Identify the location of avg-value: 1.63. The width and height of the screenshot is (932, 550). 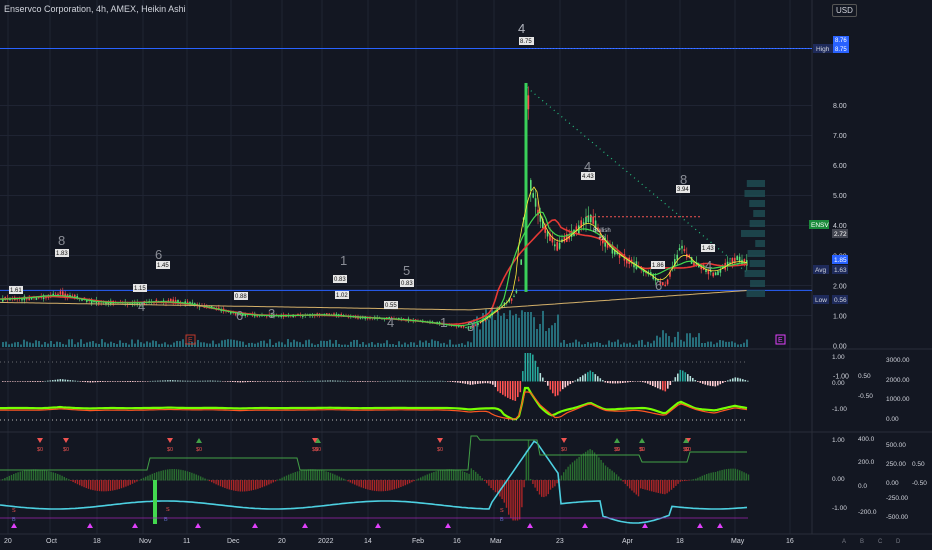
(840, 270).